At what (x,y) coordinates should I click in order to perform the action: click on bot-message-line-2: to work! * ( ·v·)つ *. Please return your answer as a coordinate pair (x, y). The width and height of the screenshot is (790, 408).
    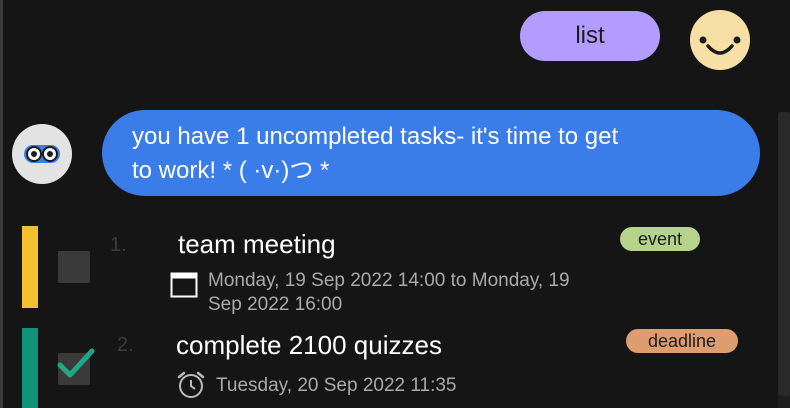
    Looking at the image, I should click on (231, 170).